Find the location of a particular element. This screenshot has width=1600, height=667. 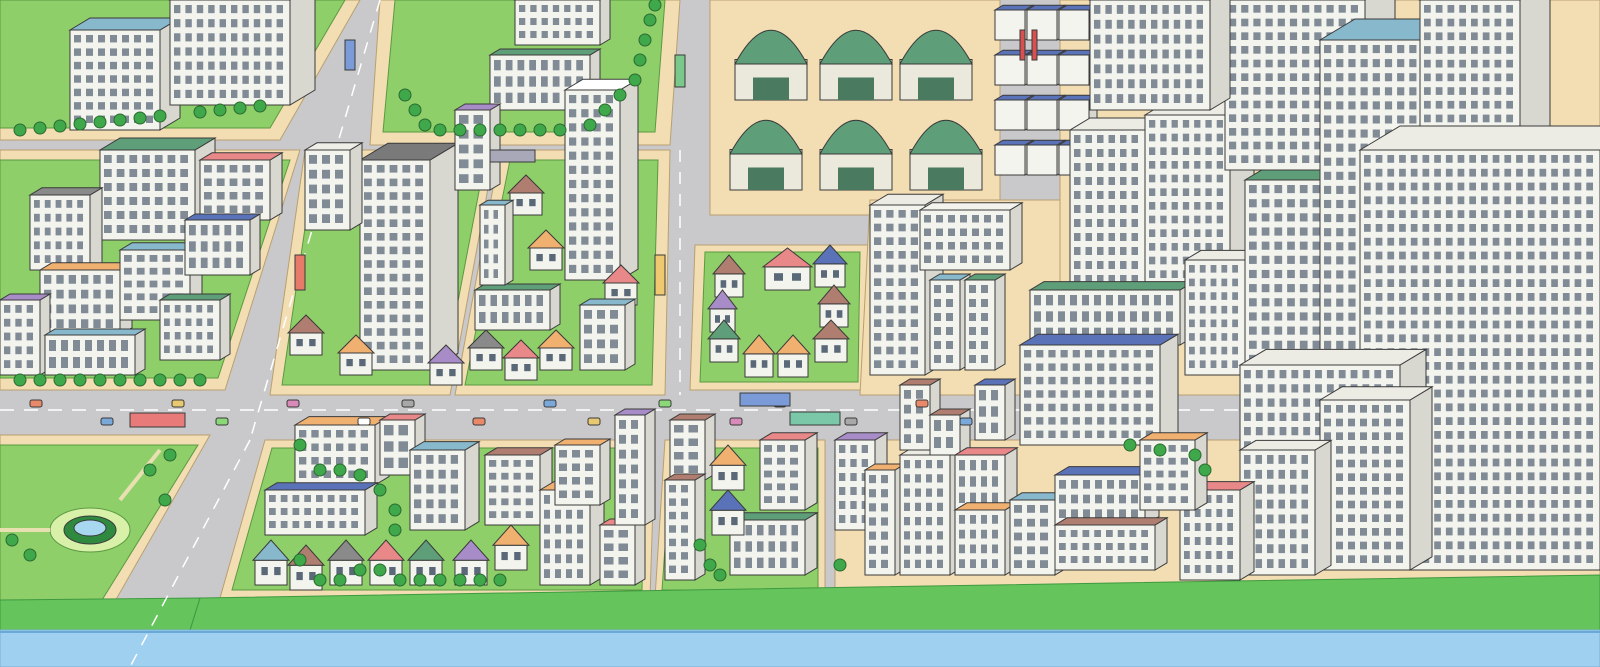

office-tower-side is located at coordinates (302, 53).